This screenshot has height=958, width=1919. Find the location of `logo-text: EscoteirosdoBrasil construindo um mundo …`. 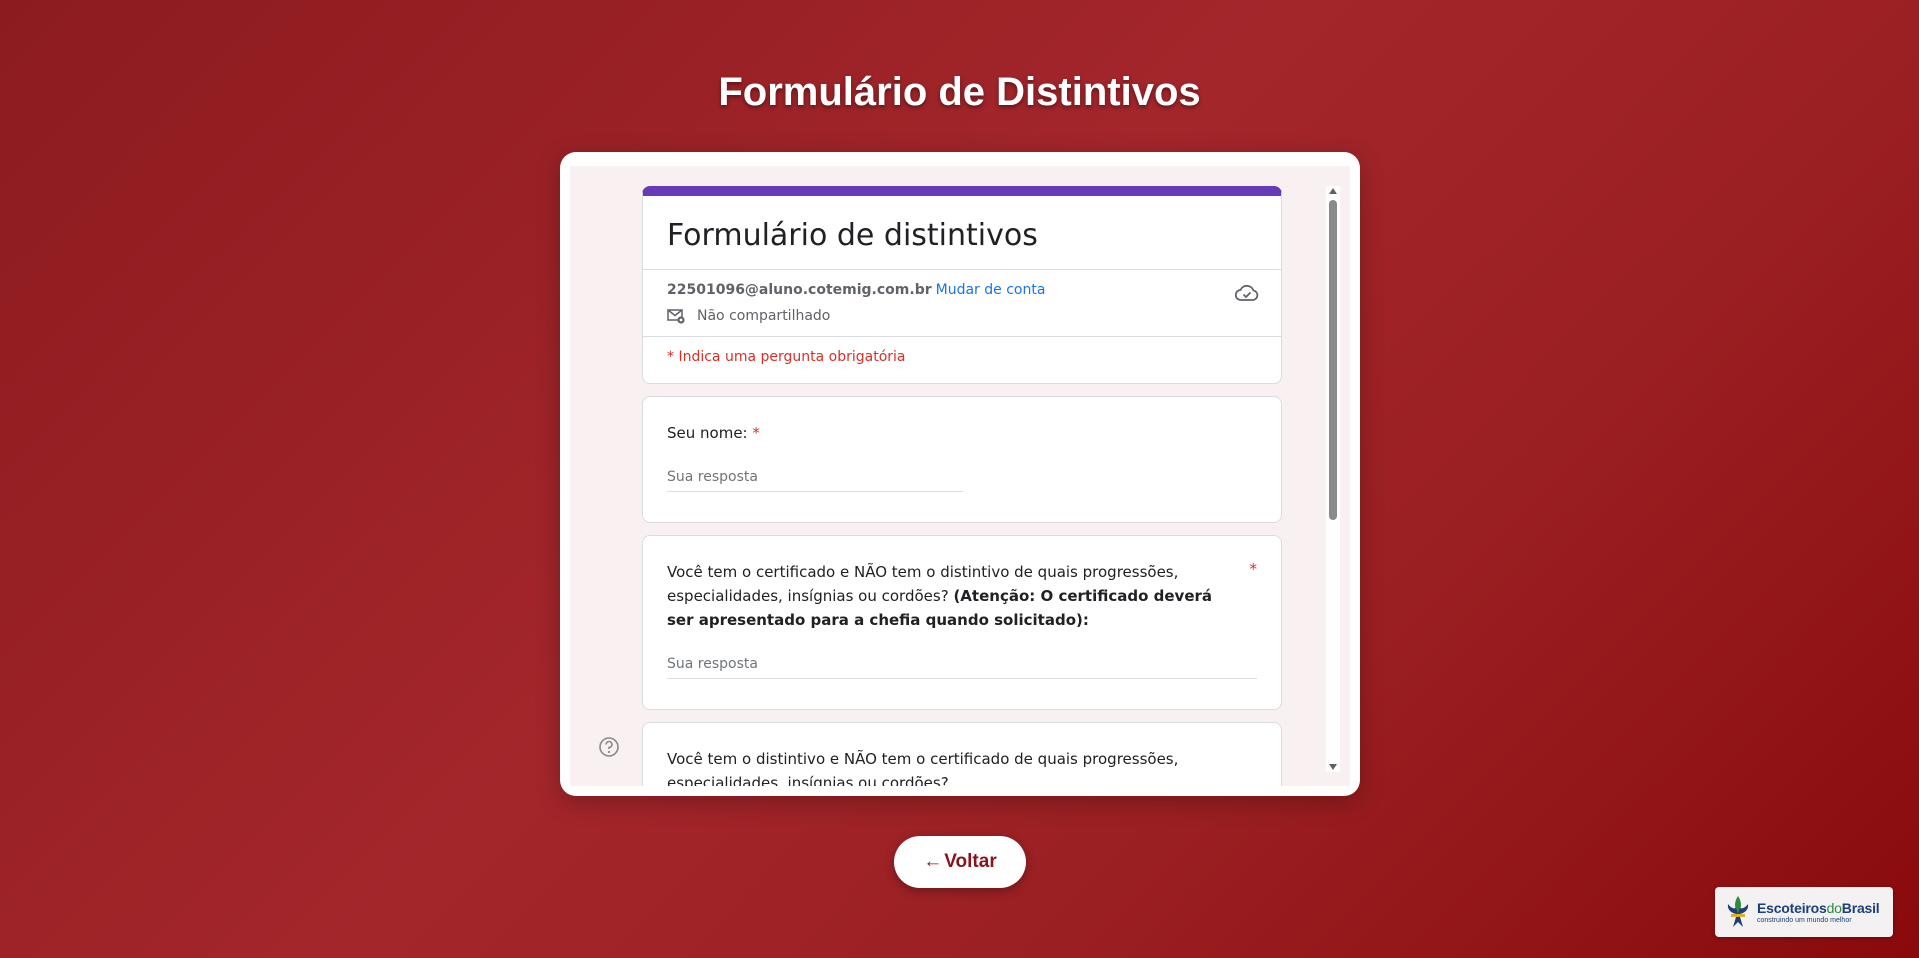

logo-text: EscoteirosdoBrasil construindo um mundo … is located at coordinates (1818, 912).